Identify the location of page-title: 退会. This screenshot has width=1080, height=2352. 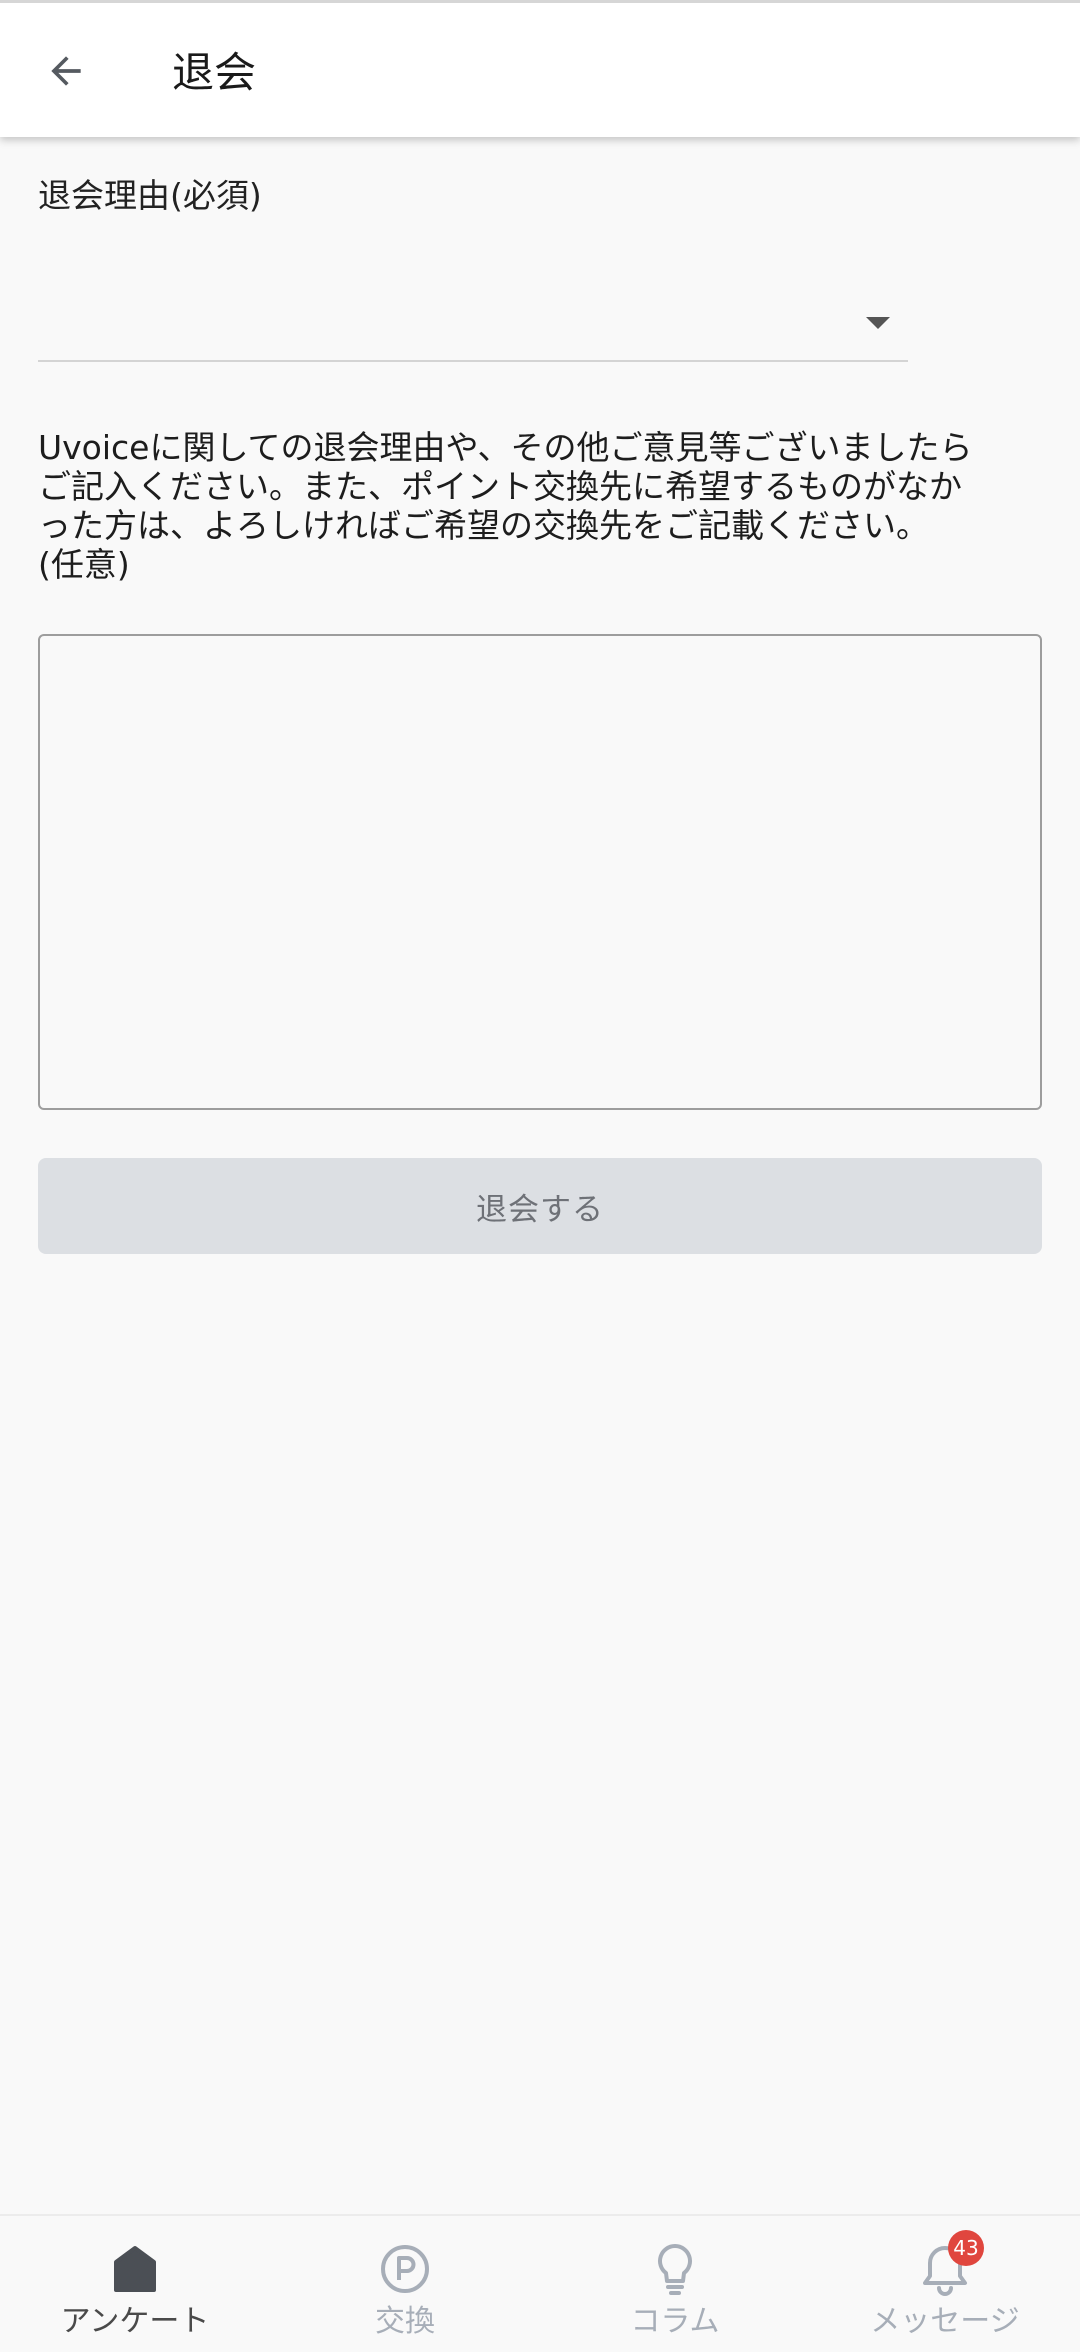
(214, 72).